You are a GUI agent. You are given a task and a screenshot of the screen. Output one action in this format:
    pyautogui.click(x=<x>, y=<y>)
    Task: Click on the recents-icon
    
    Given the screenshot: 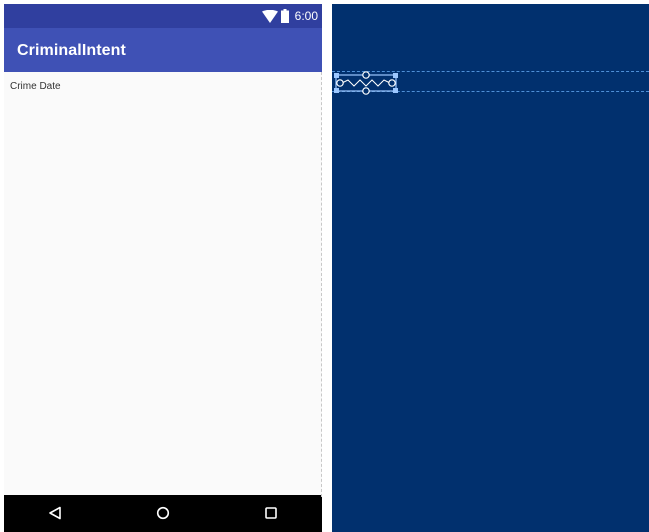 What is the action you would take?
    pyautogui.click(x=271, y=513)
    